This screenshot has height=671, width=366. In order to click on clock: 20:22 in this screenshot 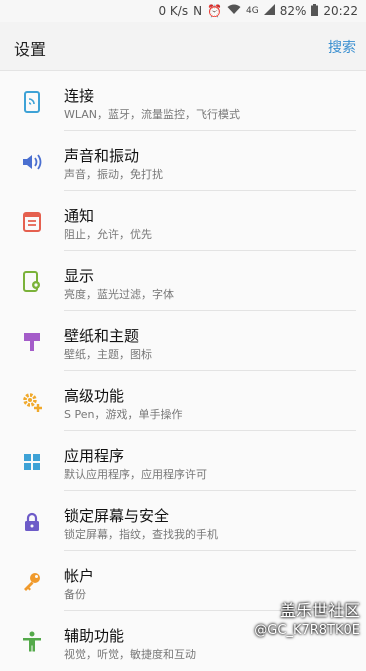, I will do `click(340, 11)`.